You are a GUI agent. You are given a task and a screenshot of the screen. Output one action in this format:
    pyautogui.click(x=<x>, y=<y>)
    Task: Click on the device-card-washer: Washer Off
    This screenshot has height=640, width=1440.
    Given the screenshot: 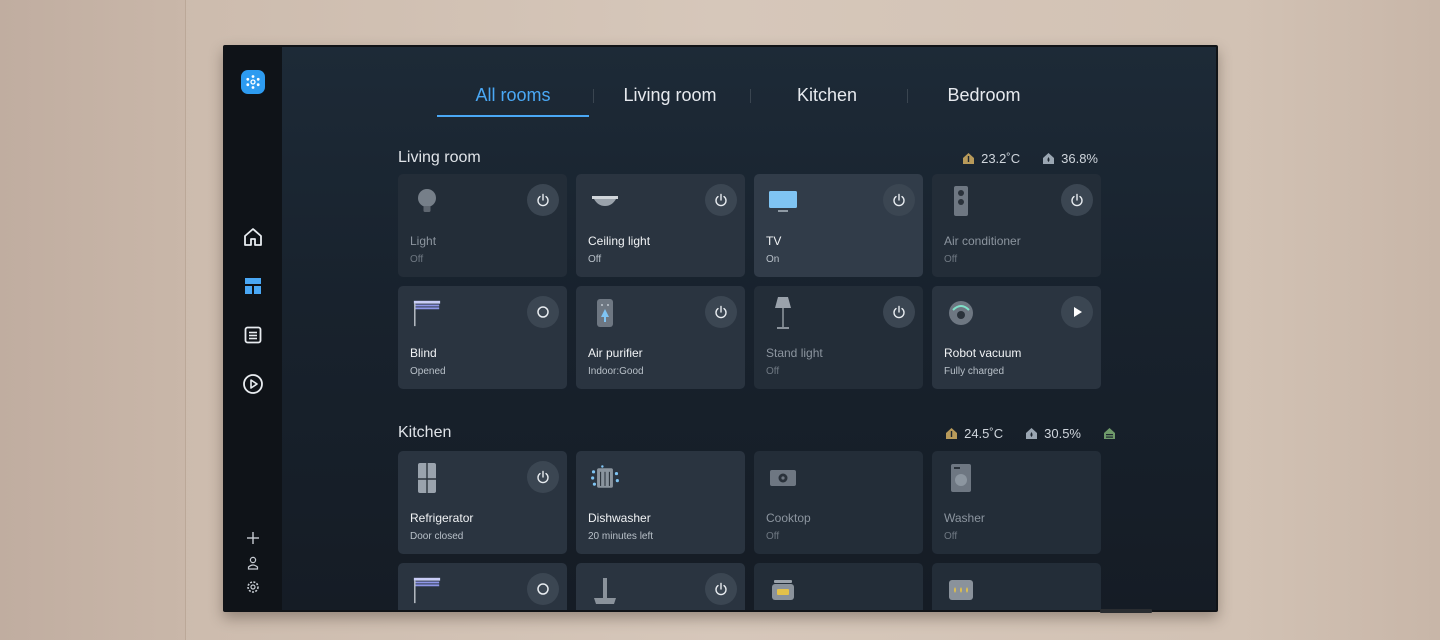 What is the action you would take?
    pyautogui.click(x=1016, y=502)
    